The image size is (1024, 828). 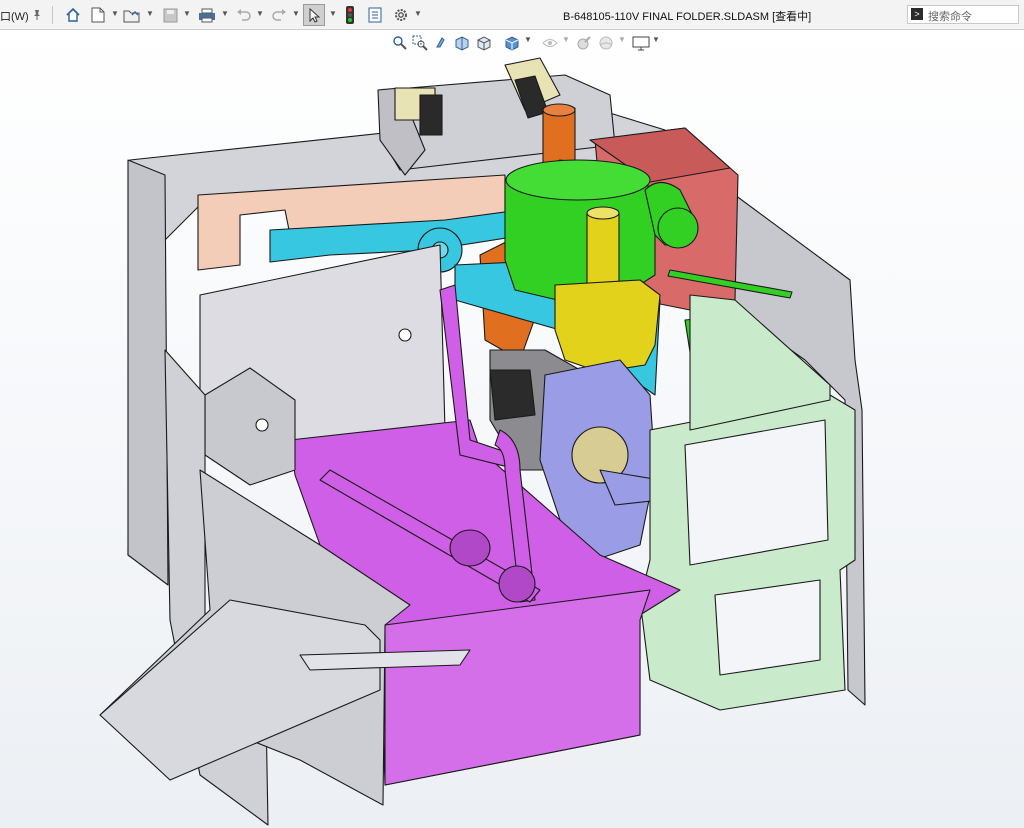 I want to click on top-left-coil-core, so click(x=431, y=115).